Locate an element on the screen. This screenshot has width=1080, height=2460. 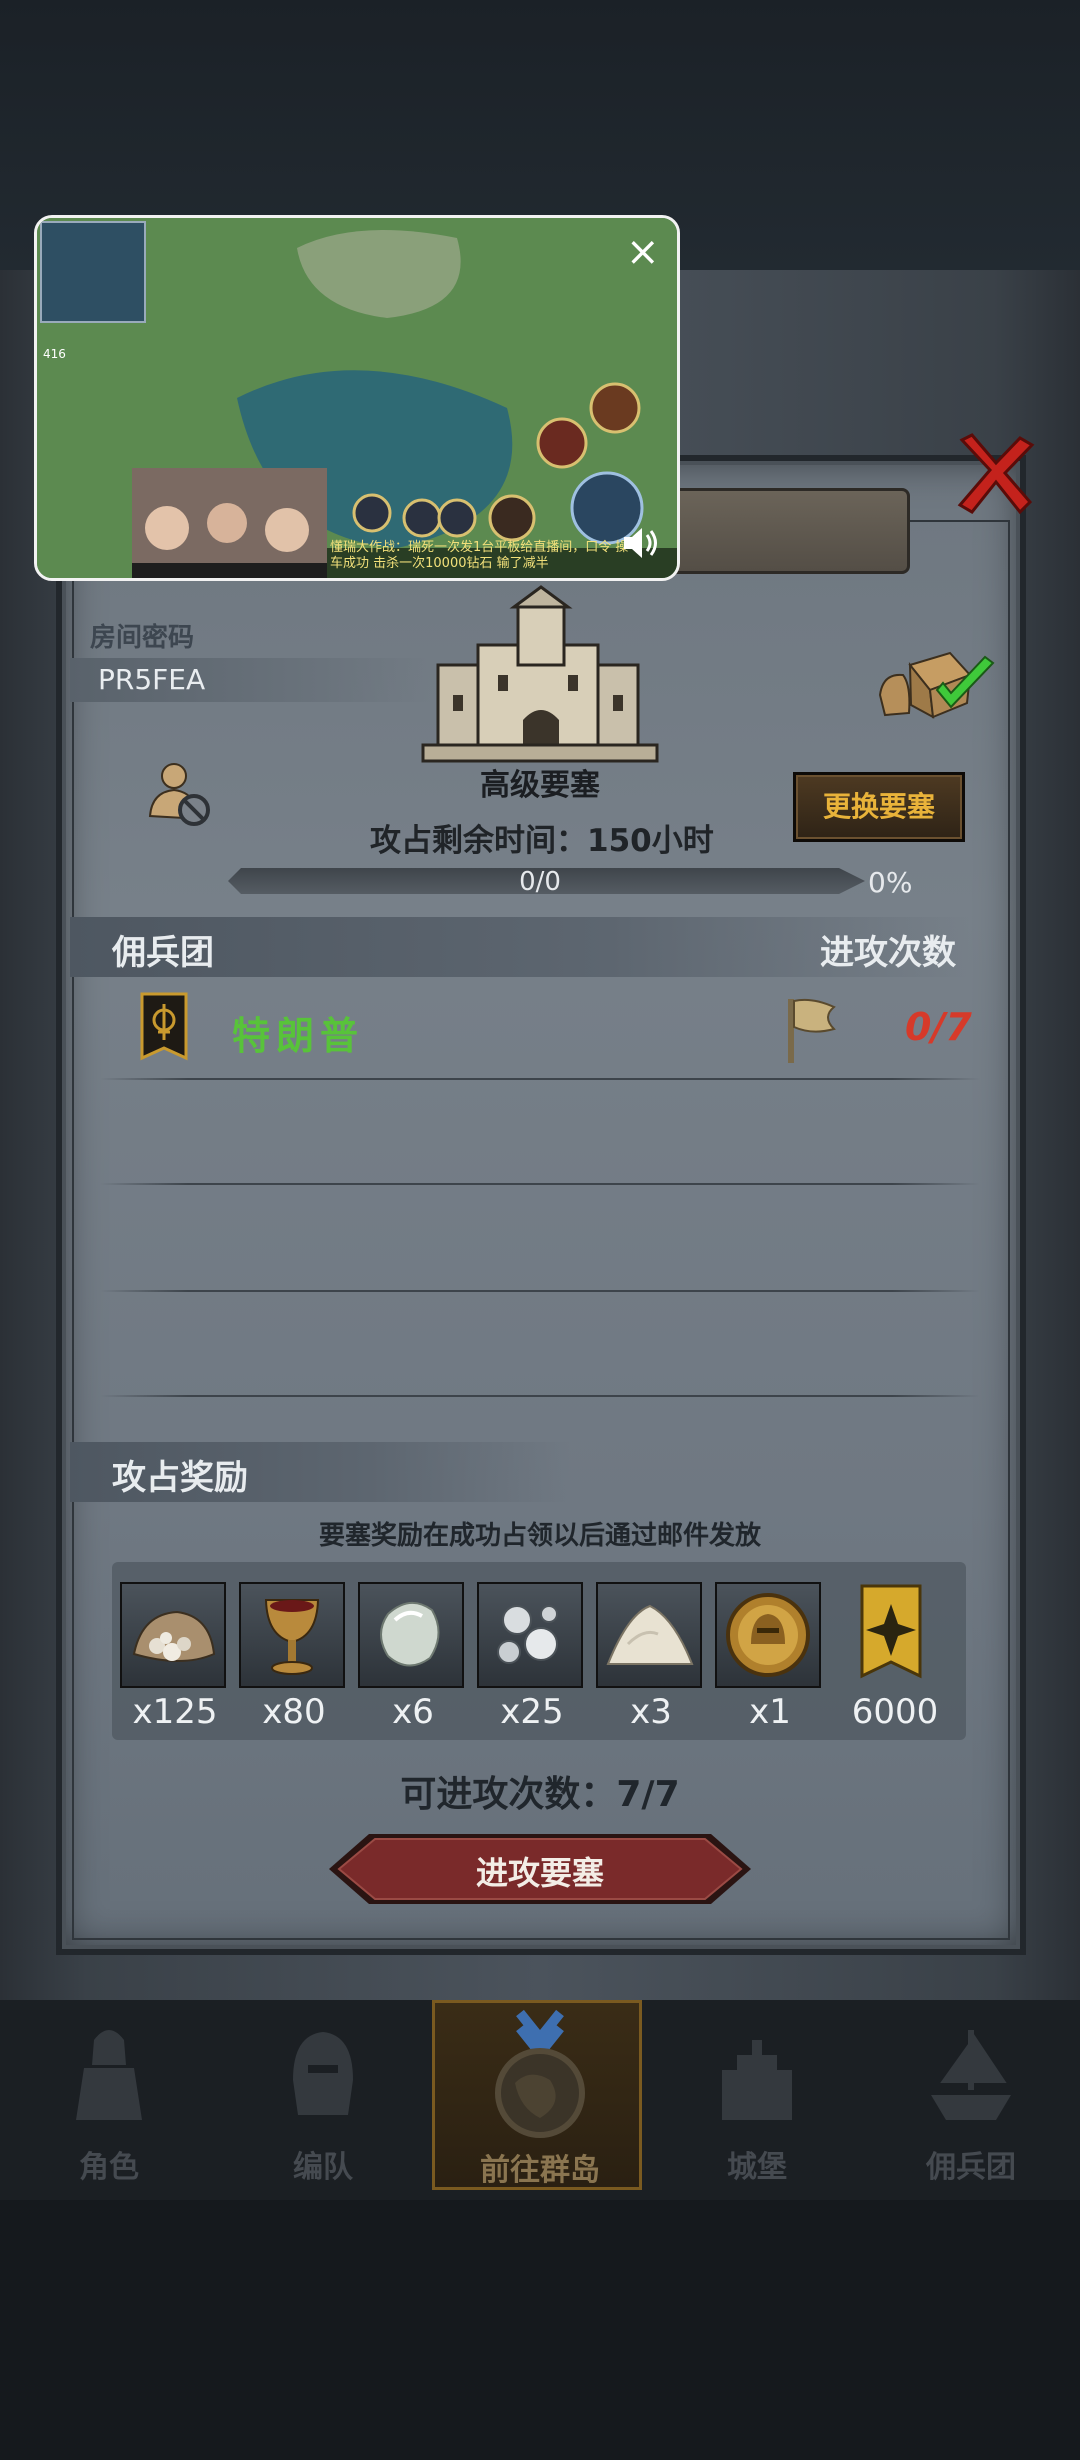
nav-item-formation: 编队 is located at coordinates (323, 2095).